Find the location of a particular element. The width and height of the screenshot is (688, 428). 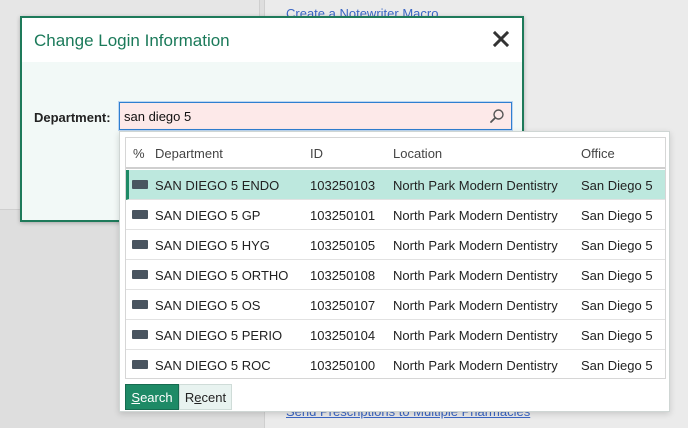

search-icon is located at coordinates (497, 116).